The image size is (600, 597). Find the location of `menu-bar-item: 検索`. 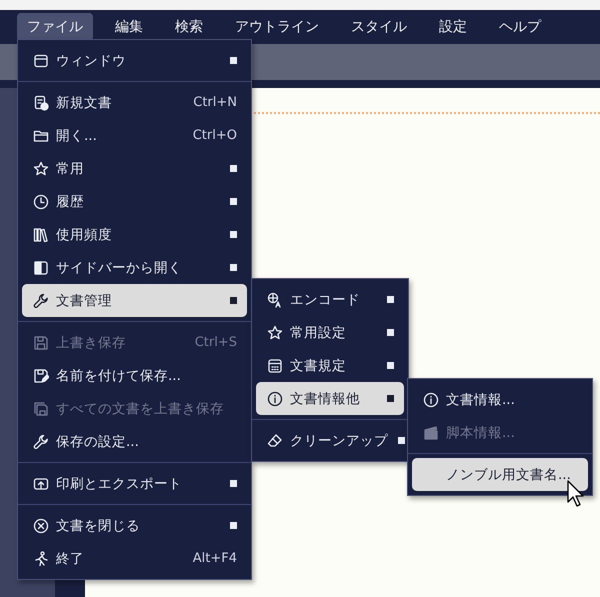

menu-bar-item: 検索 is located at coordinates (189, 27).